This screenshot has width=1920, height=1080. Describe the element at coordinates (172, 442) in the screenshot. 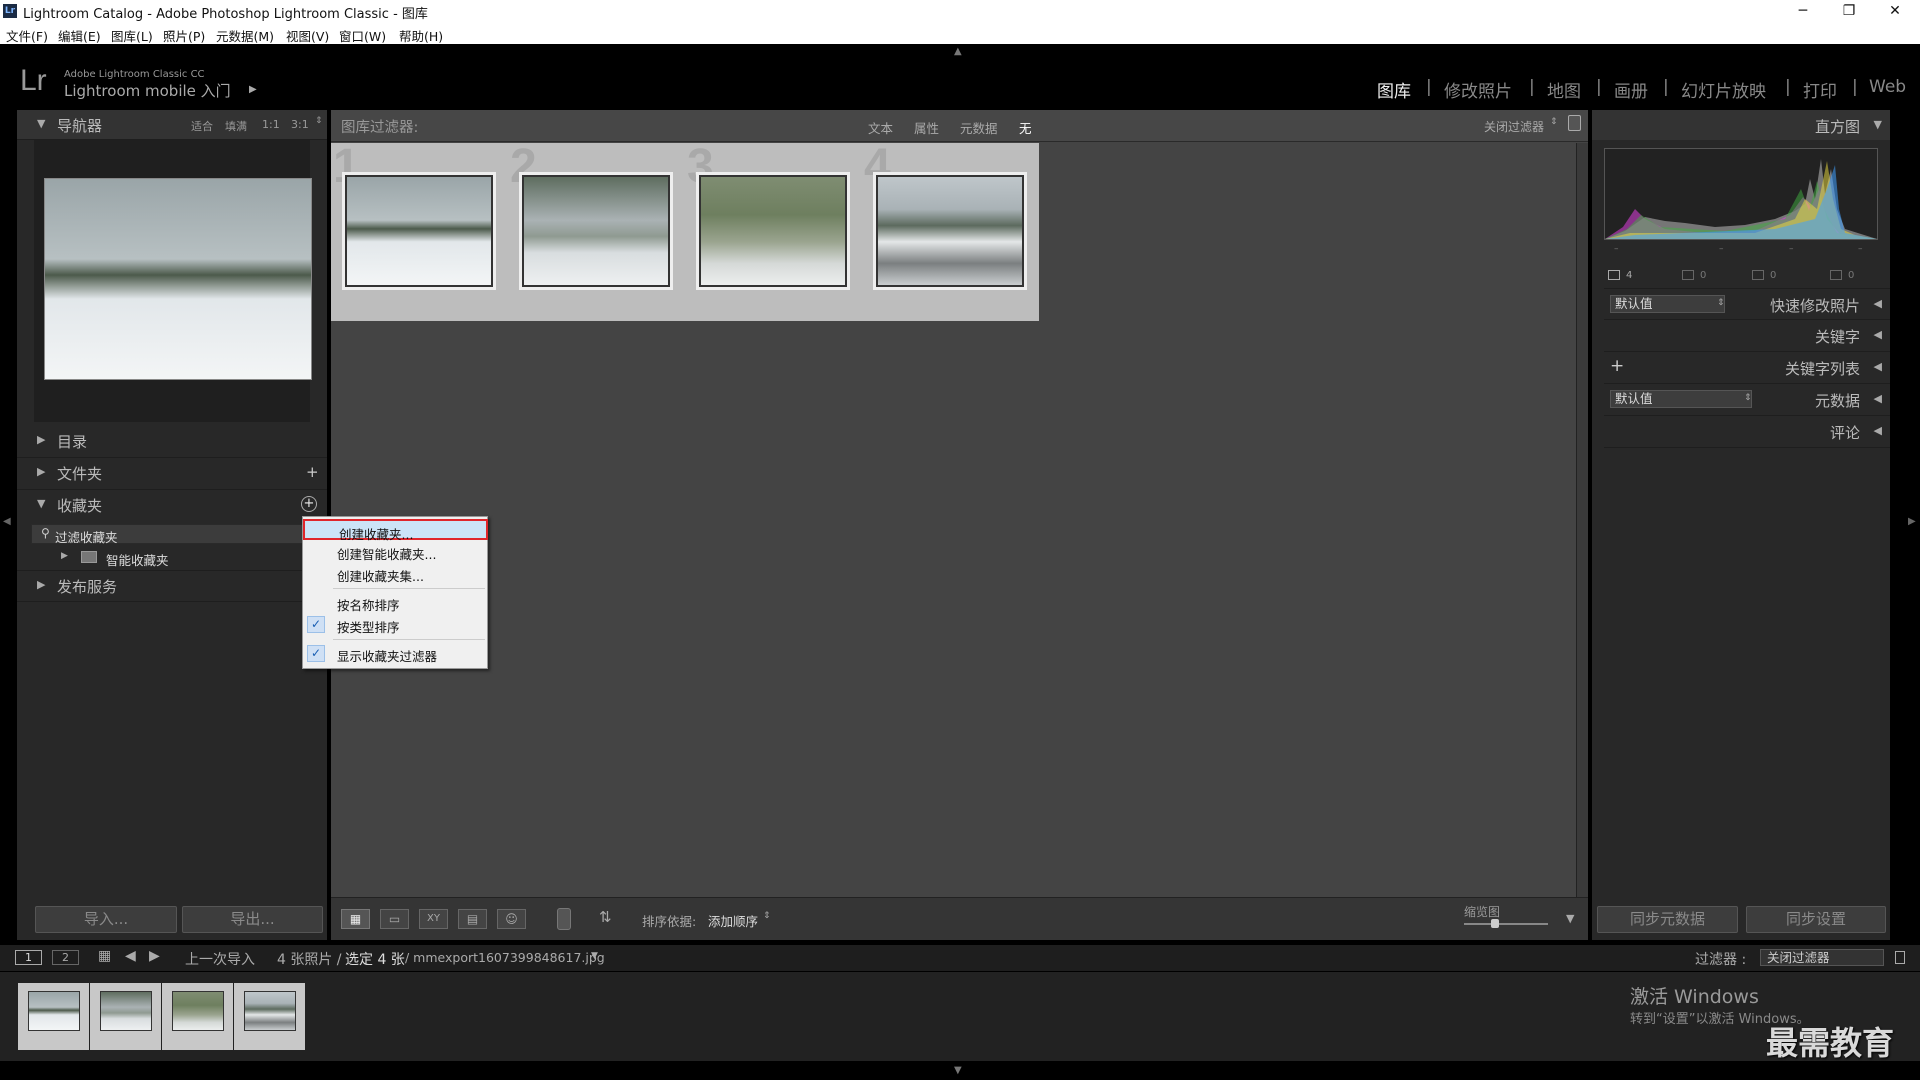

I see `catalog-header: ▶ 目录` at that location.